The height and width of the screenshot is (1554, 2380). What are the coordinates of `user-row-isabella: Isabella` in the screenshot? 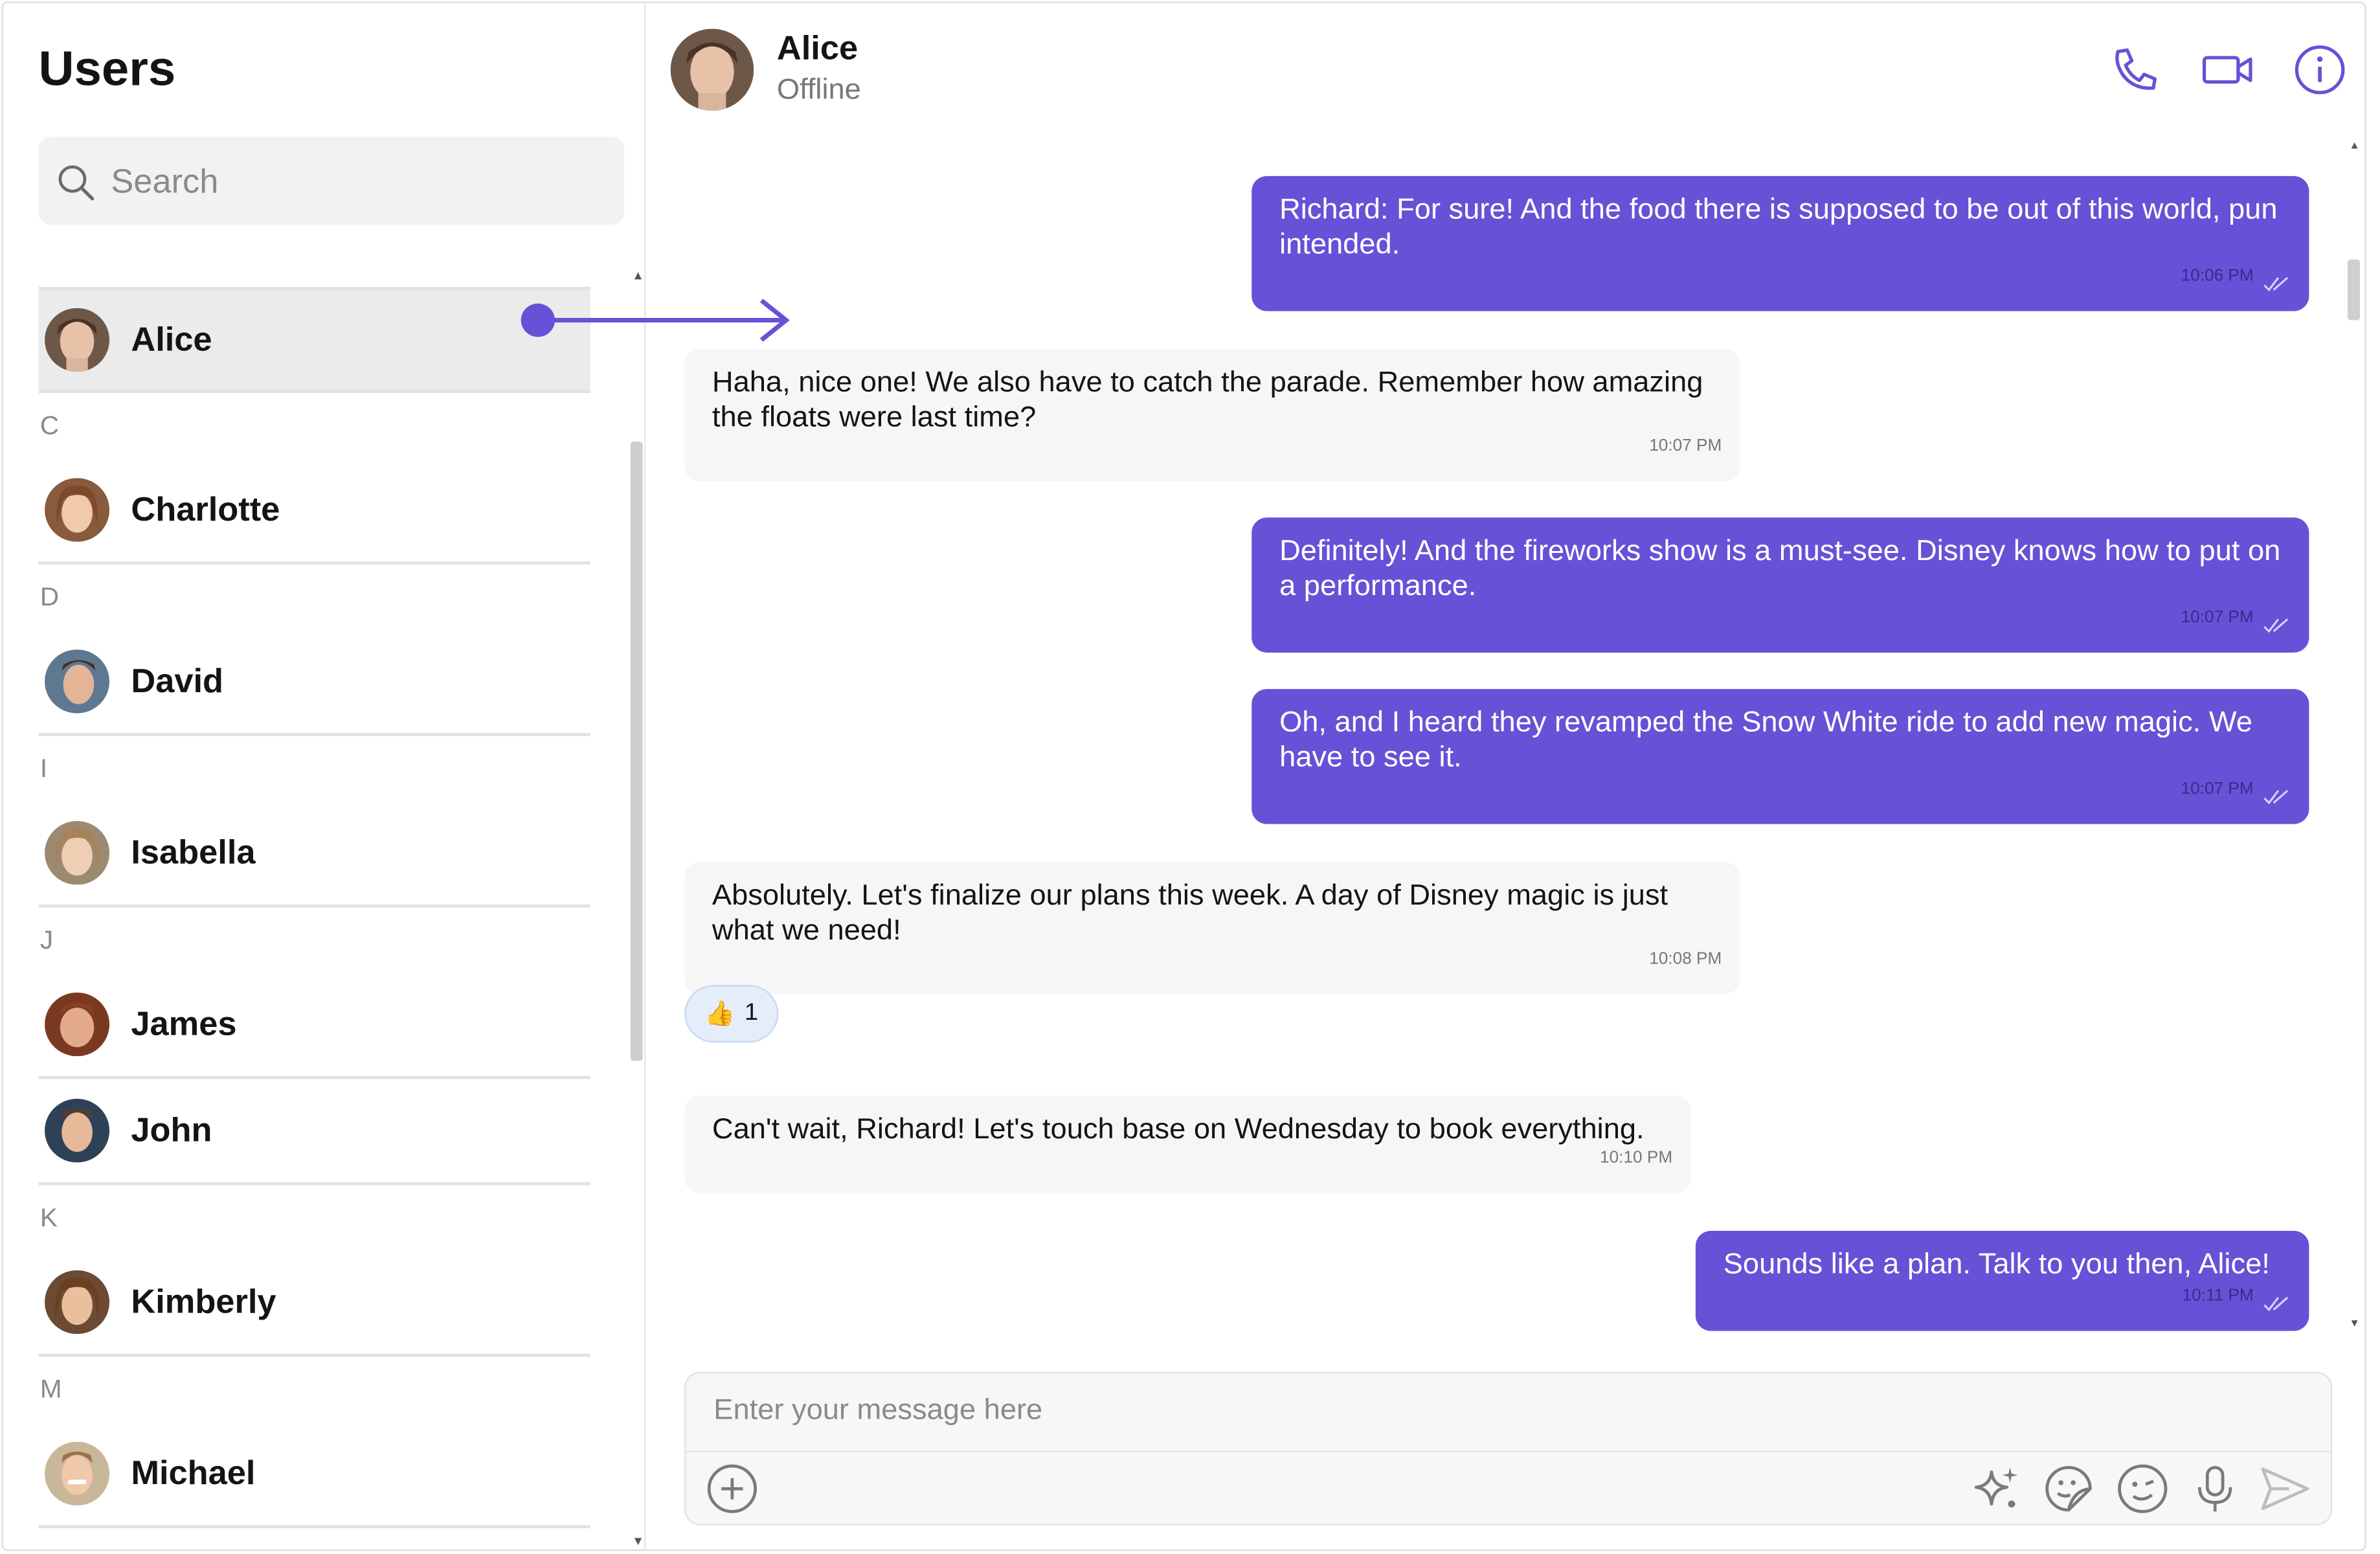 It's located at (314, 855).